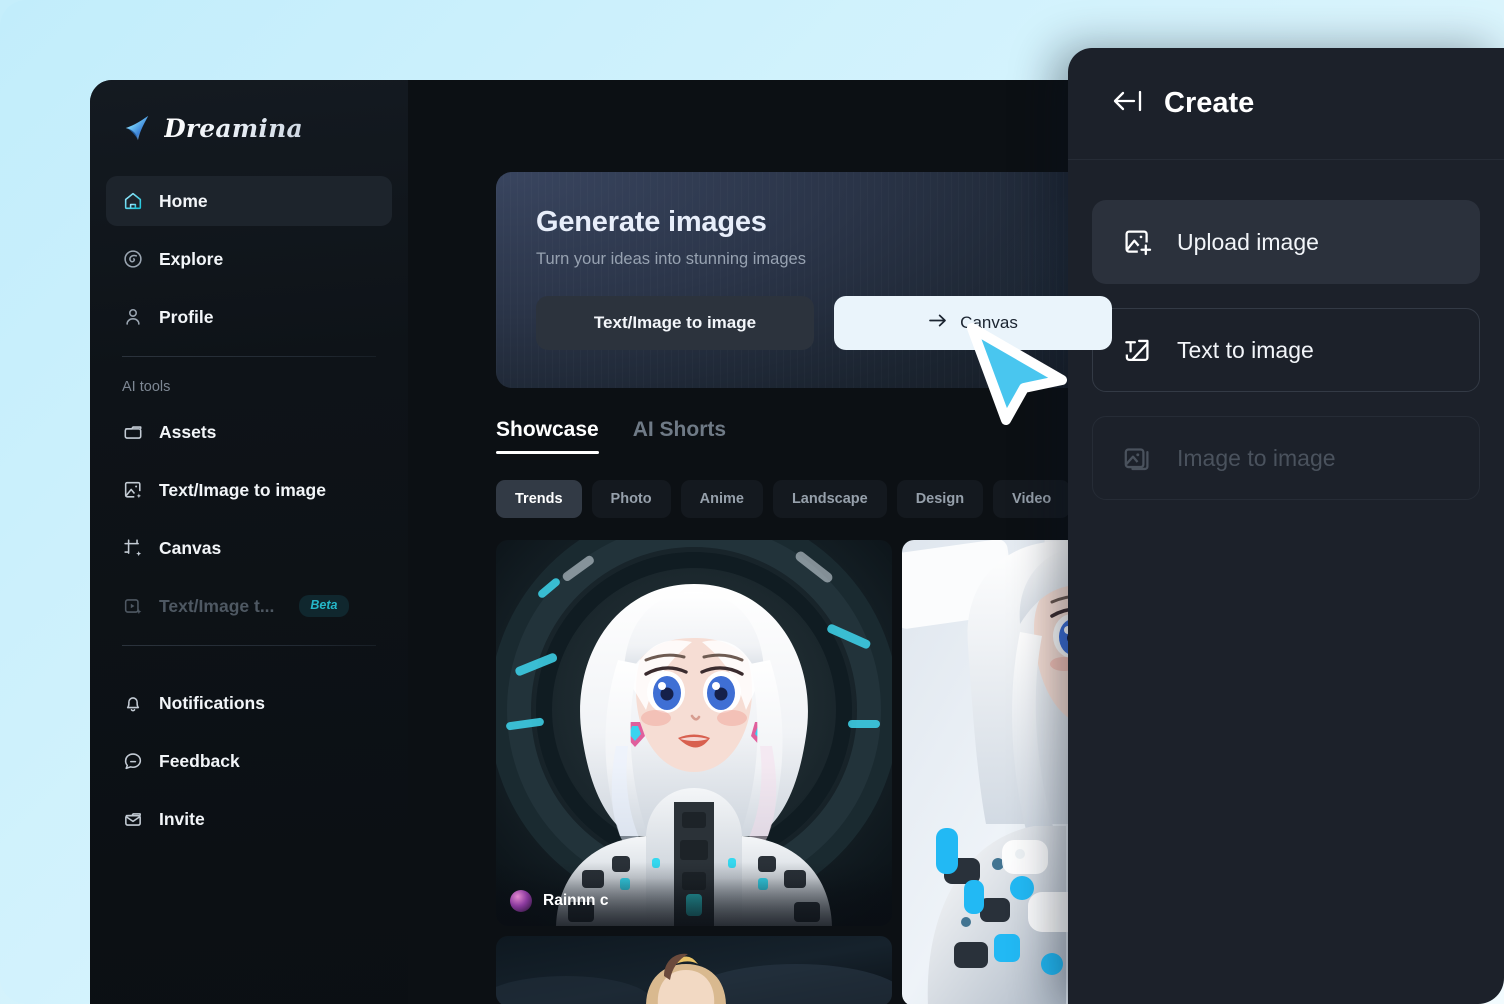 Image resolution: width=1504 pixels, height=1004 pixels. Describe the element at coordinates (1032, 499) in the screenshot. I see `filter-chip-video: Video` at that location.